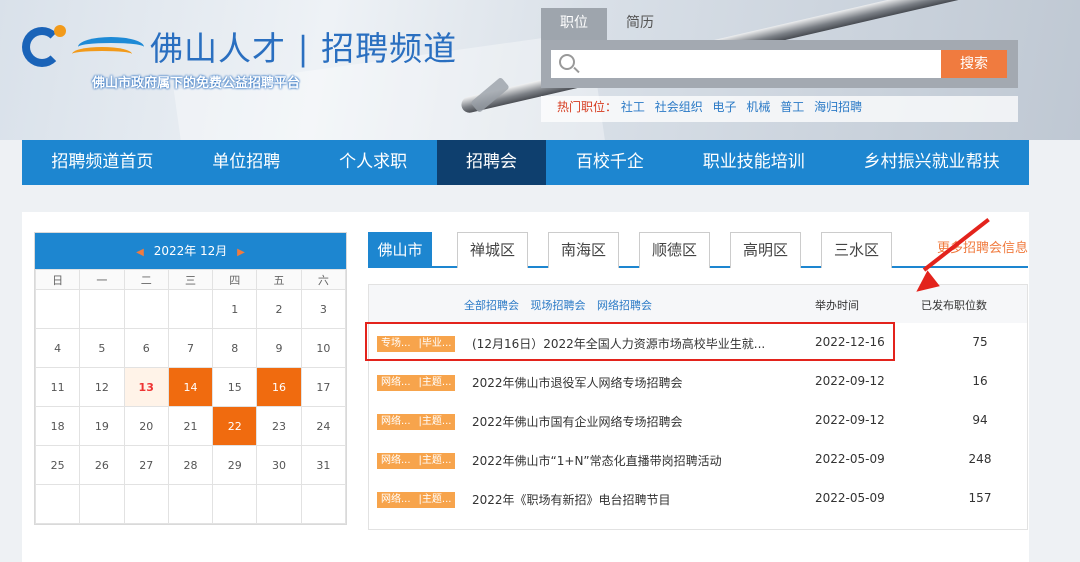 The height and width of the screenshot is (562, 1080). Describe the element at coordinates (597, 460) in the screenshot. I see `fair-title-link: 2022年佛山市“1+N”常态化直播带岗招聘活动` at that location.